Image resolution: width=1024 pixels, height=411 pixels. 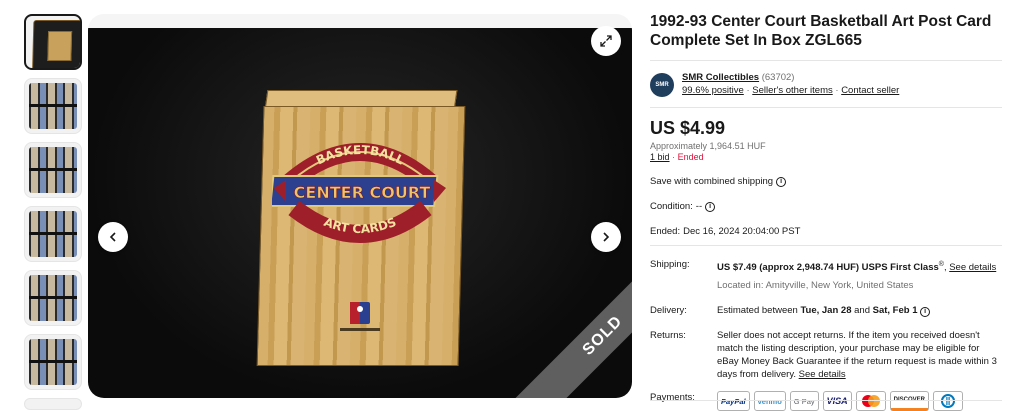 What do you see at coordinates (688, 128) in the screenshot?
I see `item-price: US $4.99` at bounding box center [688, 128].